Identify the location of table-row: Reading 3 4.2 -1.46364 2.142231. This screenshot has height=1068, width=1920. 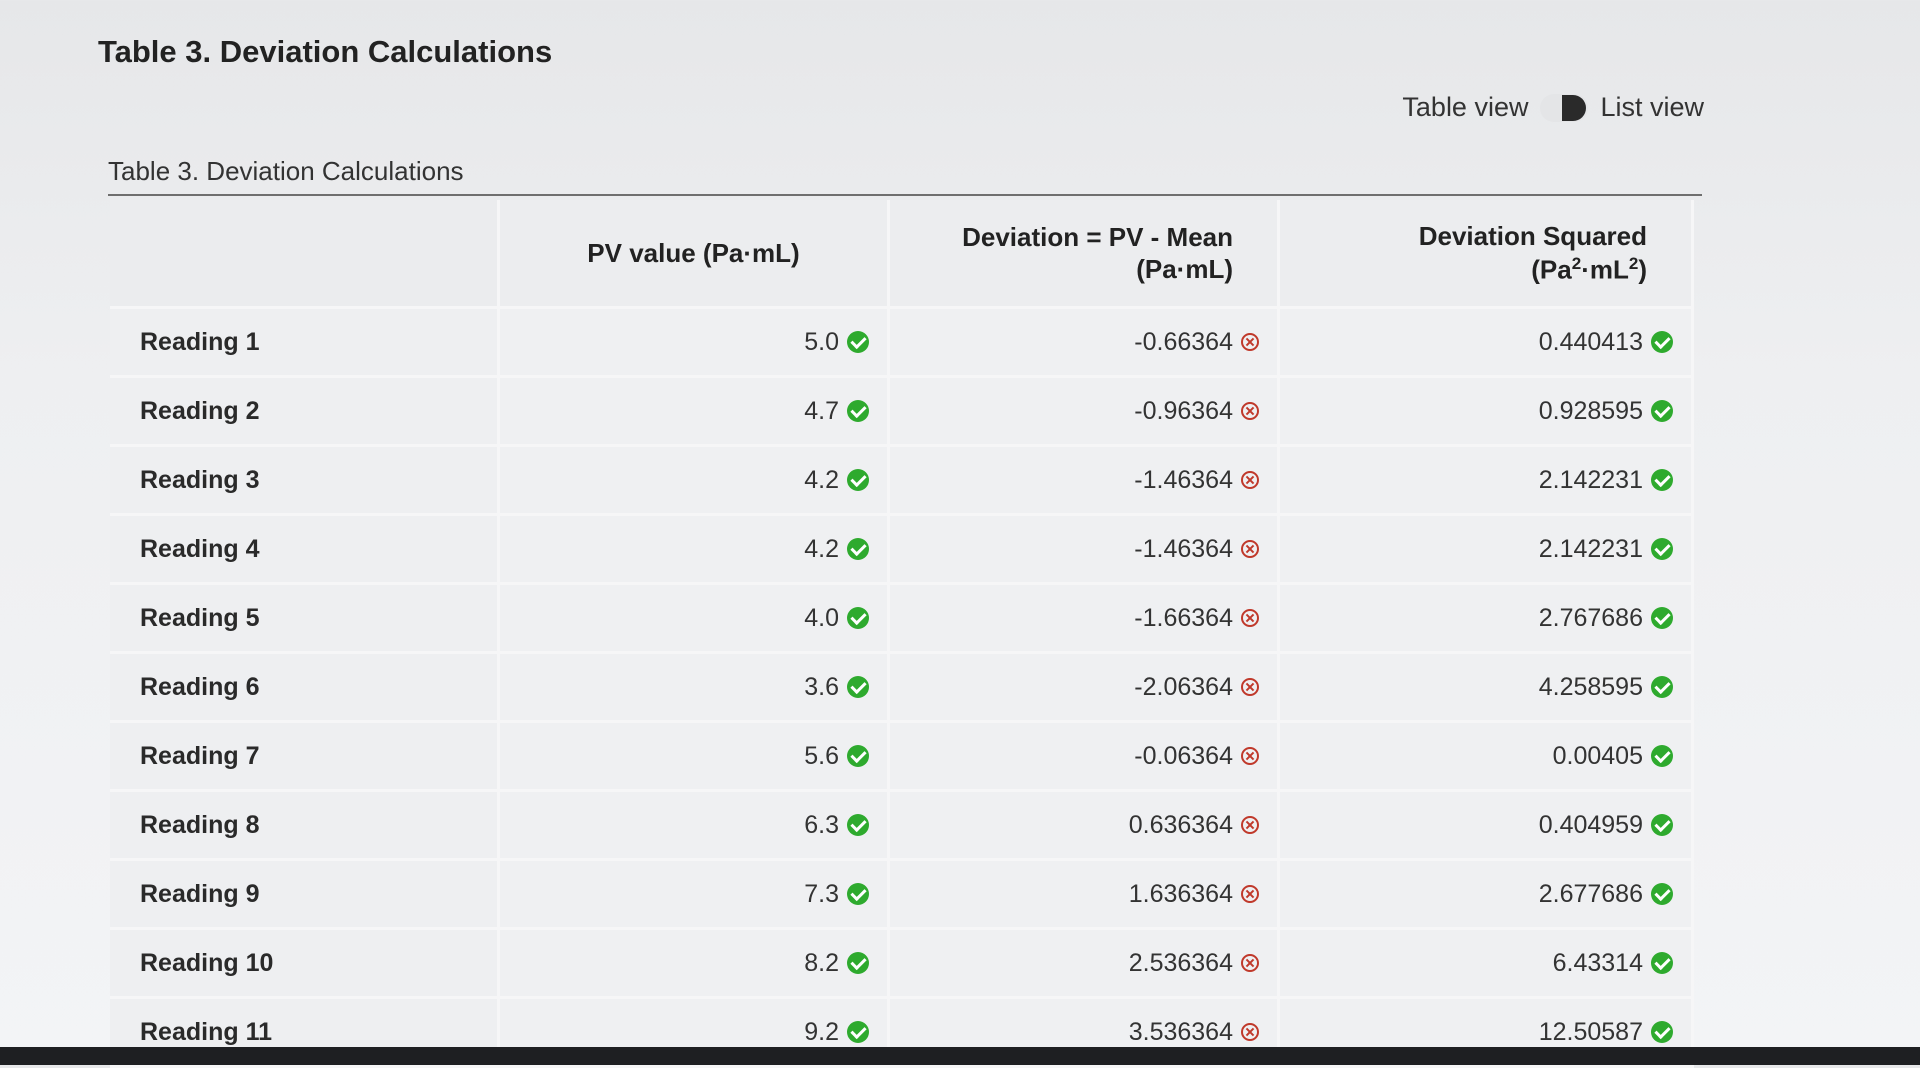
(902, 481).